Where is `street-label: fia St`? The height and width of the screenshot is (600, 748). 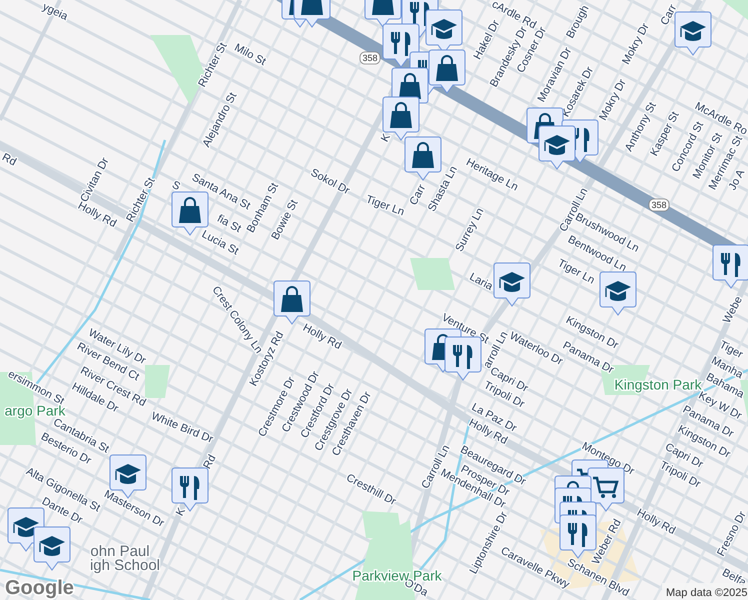
street-label: fia St is located at coordinates (229, 224).